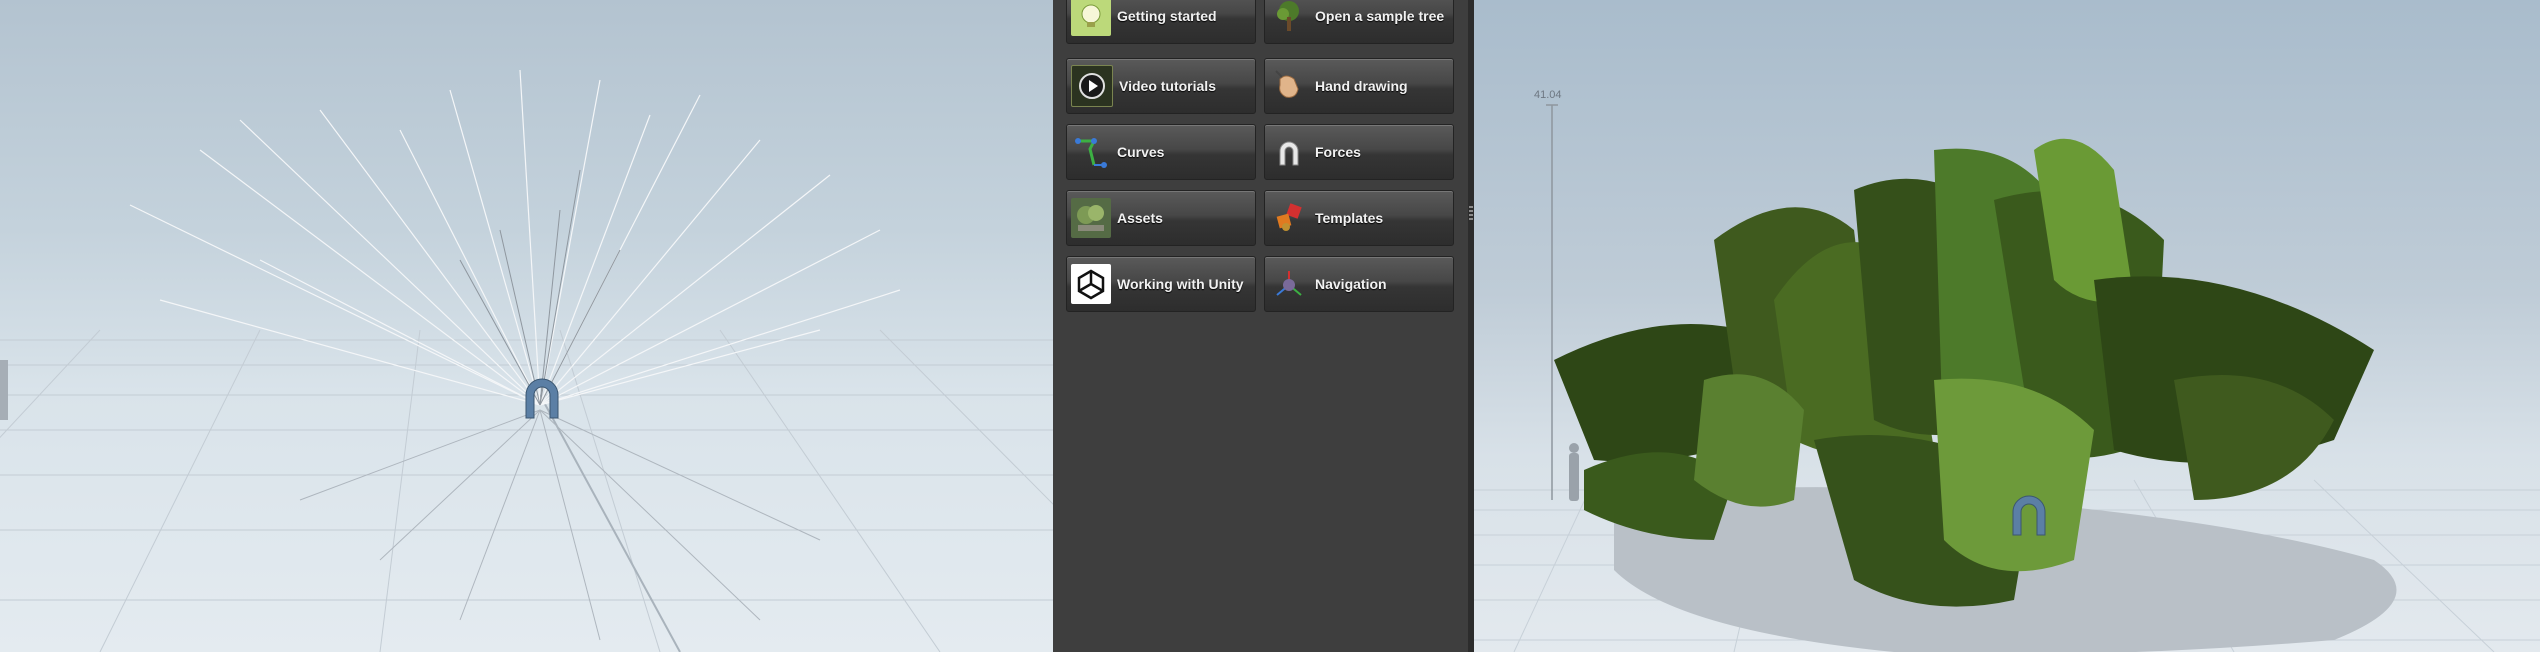 Image resolution: width=2540 pixels, height=652 pixels. I want to click on play-icon, so click(1092, 86).